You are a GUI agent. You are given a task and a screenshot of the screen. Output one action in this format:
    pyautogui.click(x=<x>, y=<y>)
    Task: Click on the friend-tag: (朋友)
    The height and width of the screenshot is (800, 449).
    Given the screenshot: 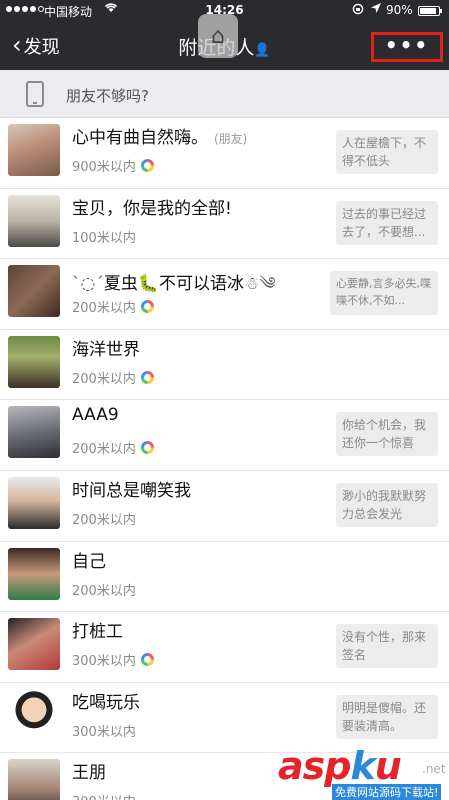 What is the action you would take?
    pyautogui.click(x=231, y=139)
    